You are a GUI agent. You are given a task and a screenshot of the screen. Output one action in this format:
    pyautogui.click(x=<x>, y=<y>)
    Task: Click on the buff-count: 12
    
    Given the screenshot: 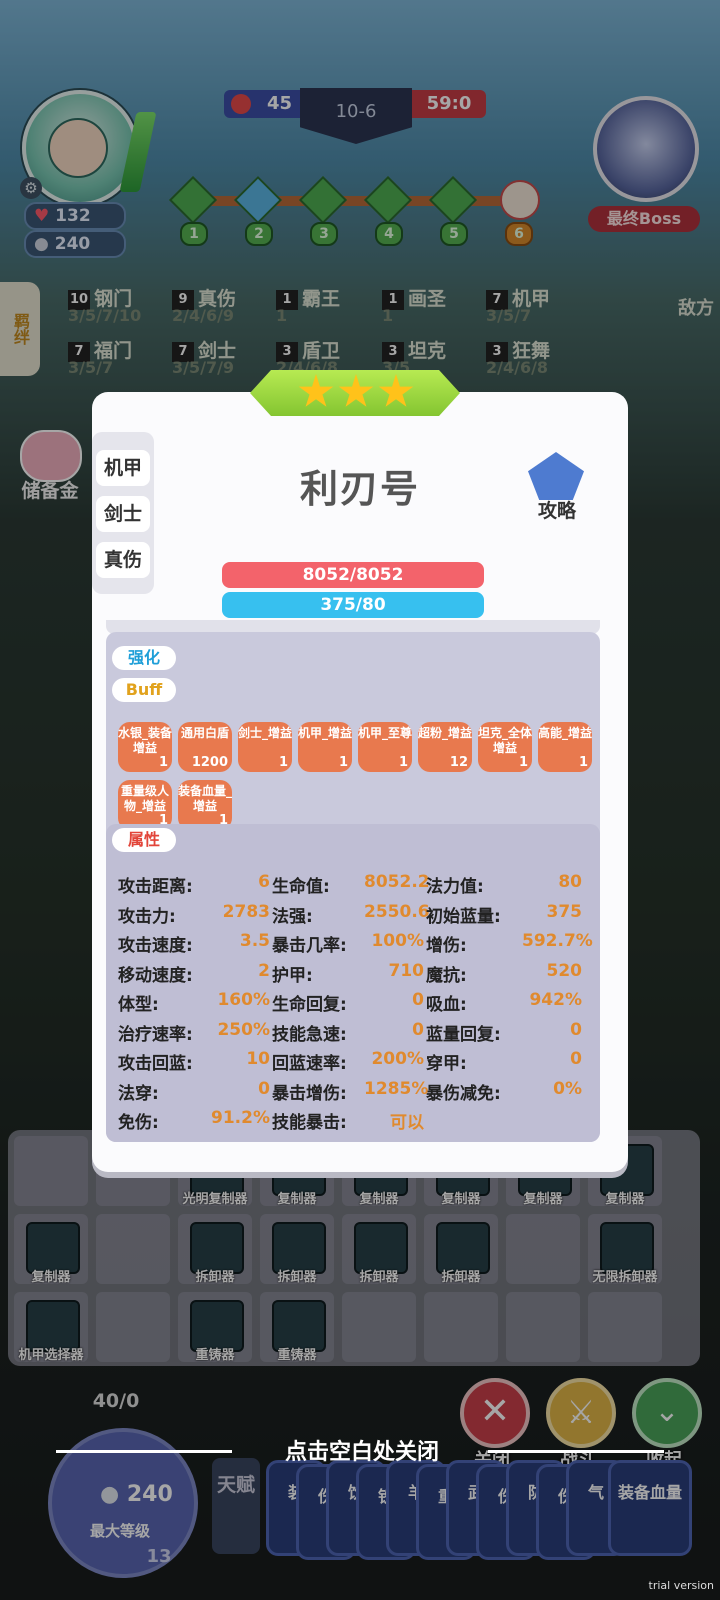 What is the action you would take?
    pyautogui.click(x=458, y=762)
    